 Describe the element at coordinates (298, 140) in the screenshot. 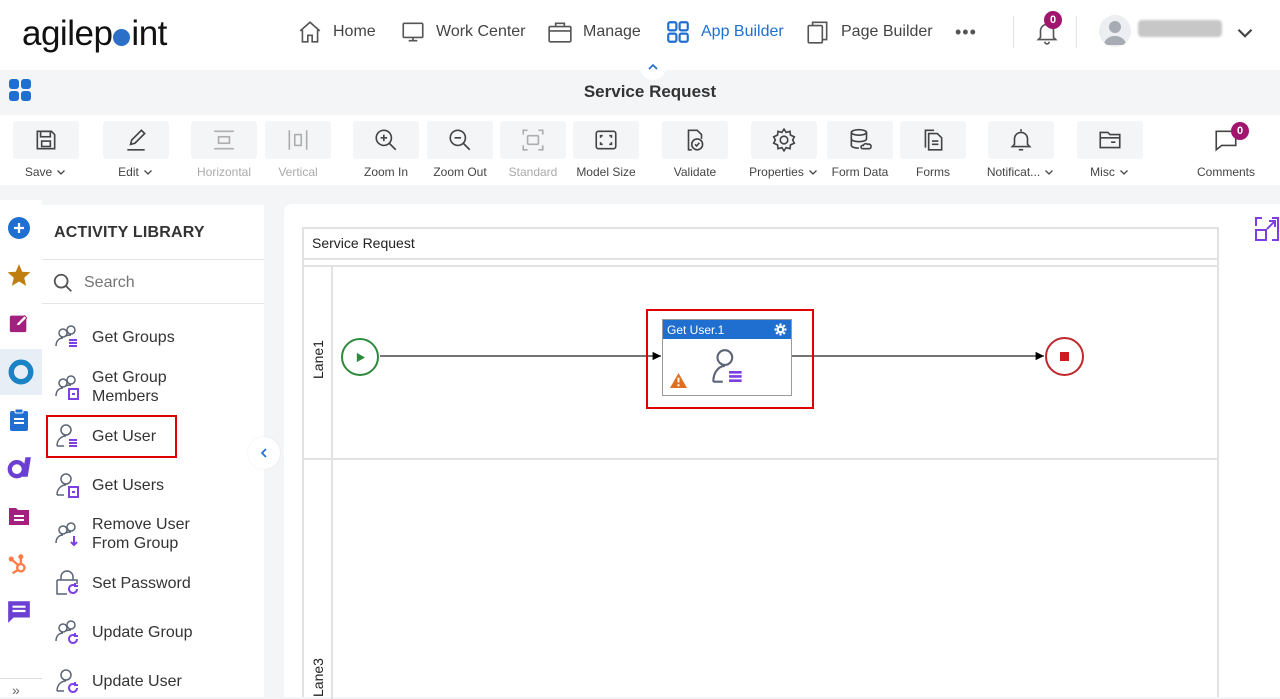

I see `align-vertical-icon` at that location.